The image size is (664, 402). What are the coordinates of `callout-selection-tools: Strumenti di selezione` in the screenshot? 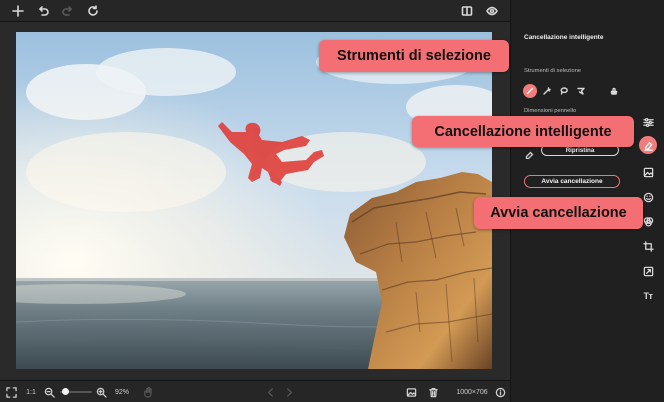 It's located at (414, 56).